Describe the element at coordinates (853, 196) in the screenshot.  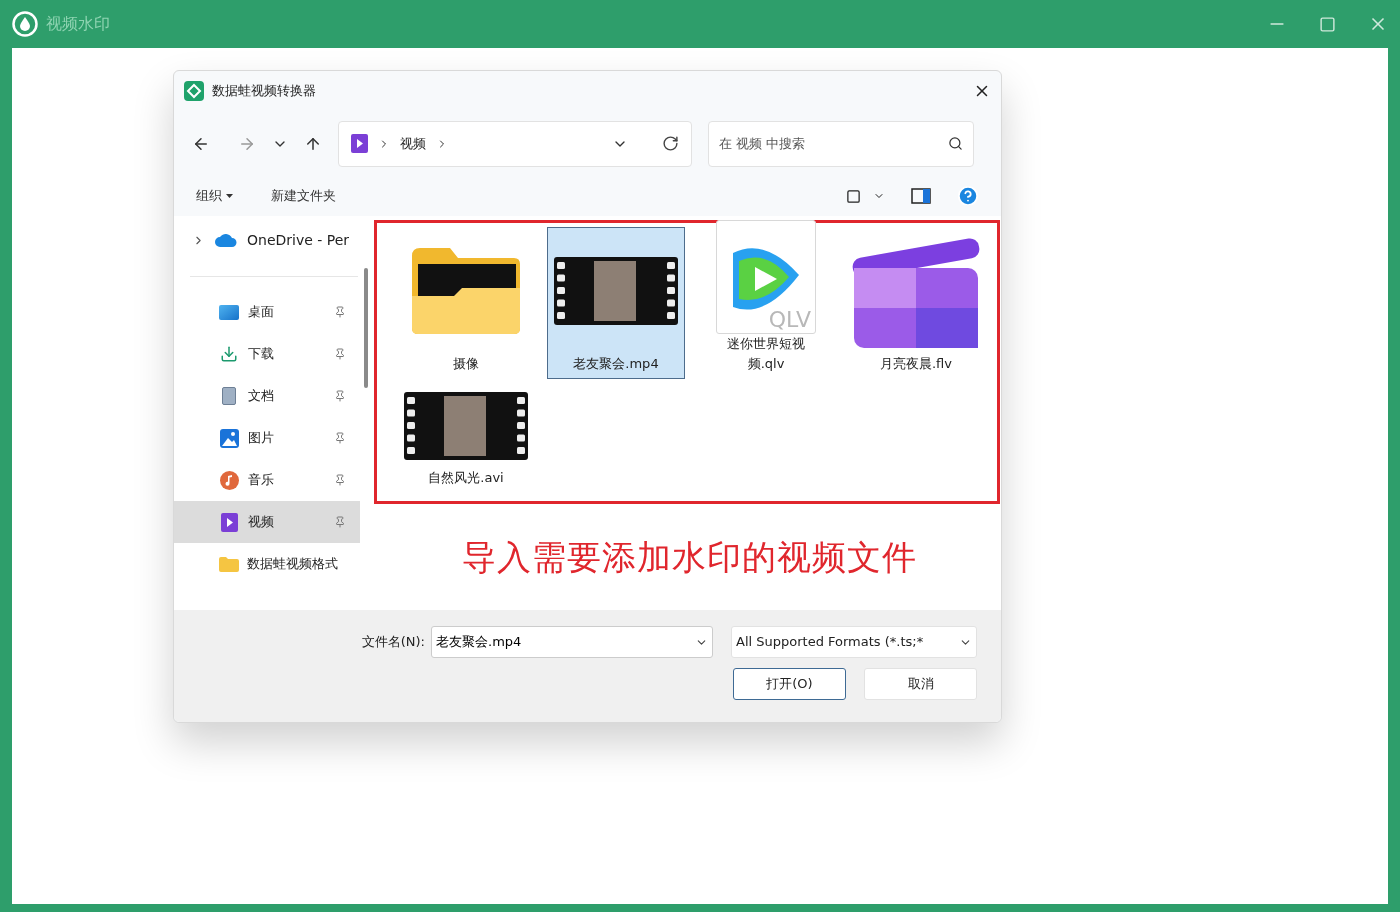
I see `view-icon` at that location.